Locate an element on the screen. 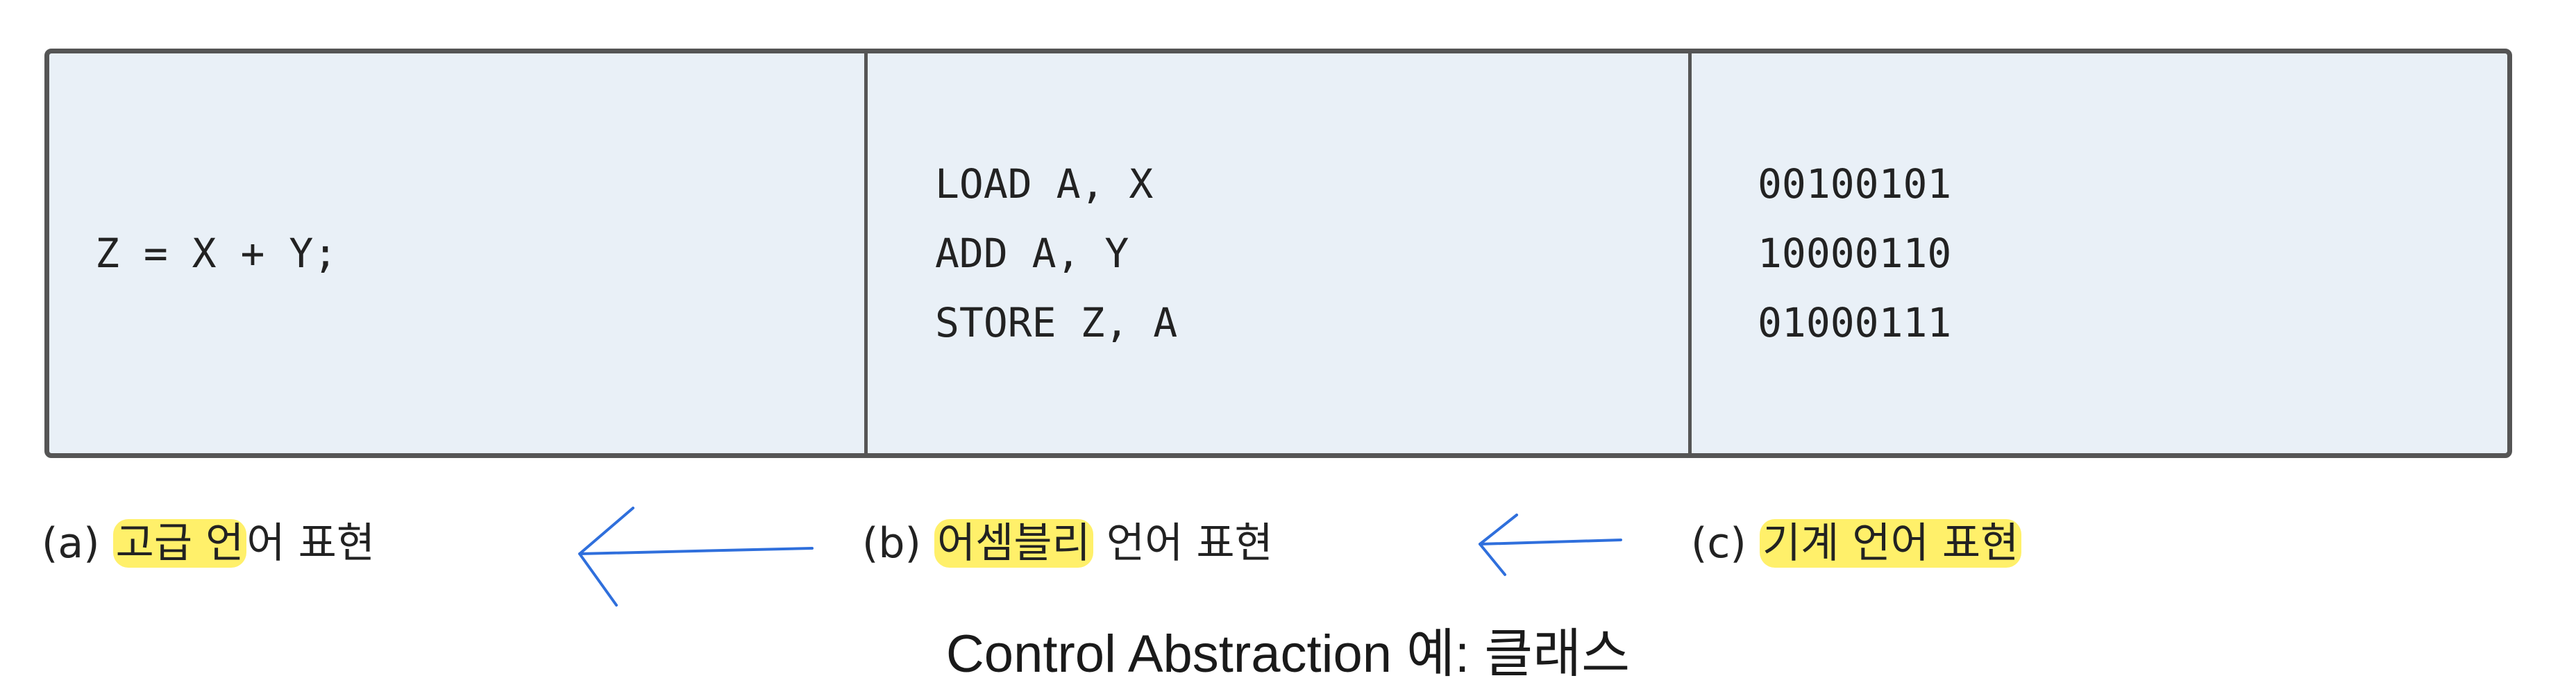 The image size is (2576, 694). high-level-line: Z = X + Y; is located at coordinates (216, 253).